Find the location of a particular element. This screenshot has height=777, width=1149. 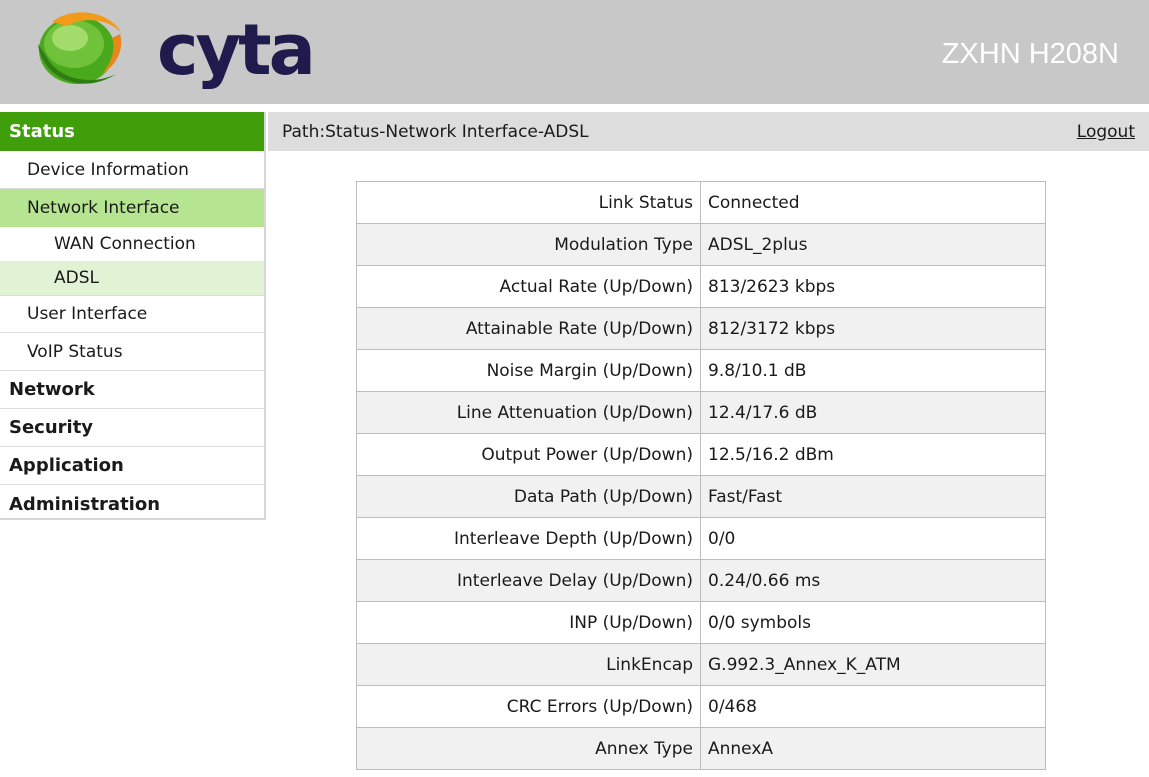

nav-application: Application is located at coordinates (132, 466).